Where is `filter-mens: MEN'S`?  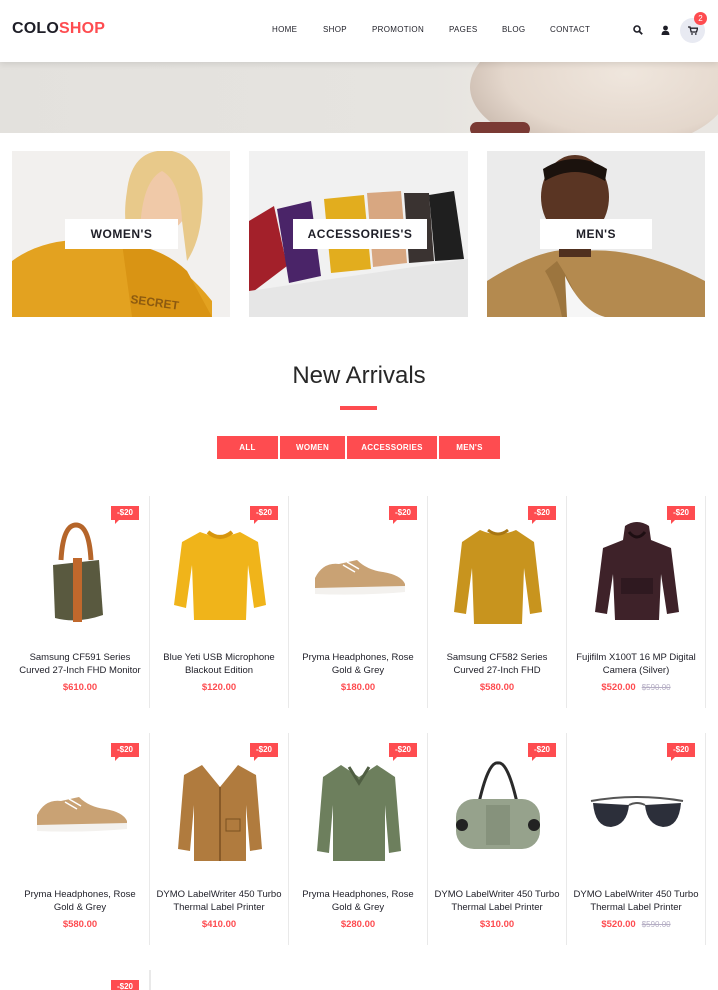
filter-mens: MEN'S is located at coordinates (469, 447).